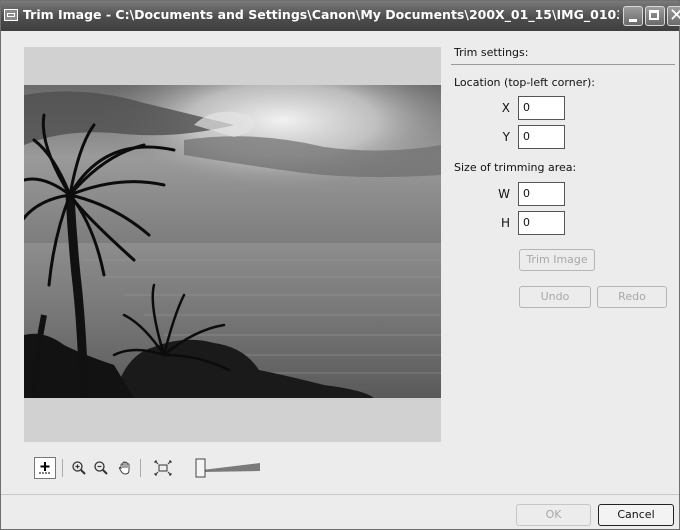 This screenshot has height=530, width=680. I want to click on x-input: 0, so click(541, 108).